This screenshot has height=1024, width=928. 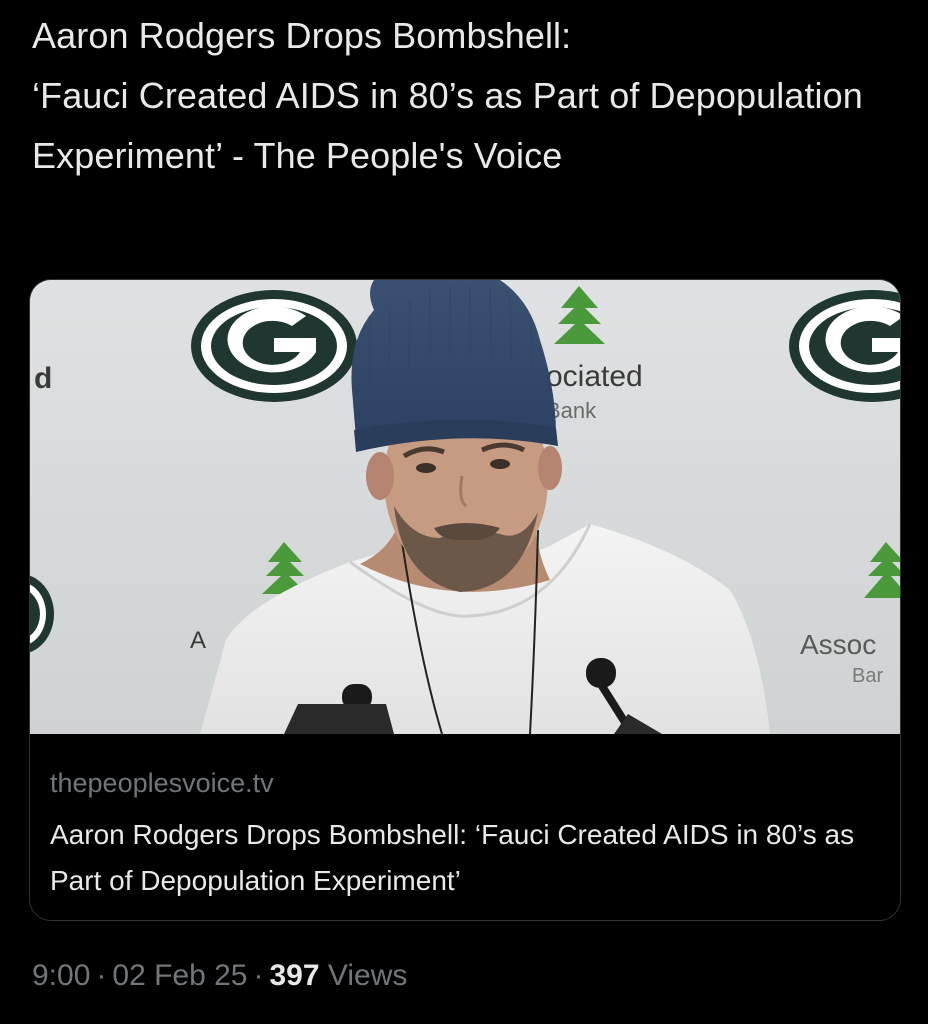 I want to click on backdrop-text-left-fragment: A, so click(x=198, y=640).